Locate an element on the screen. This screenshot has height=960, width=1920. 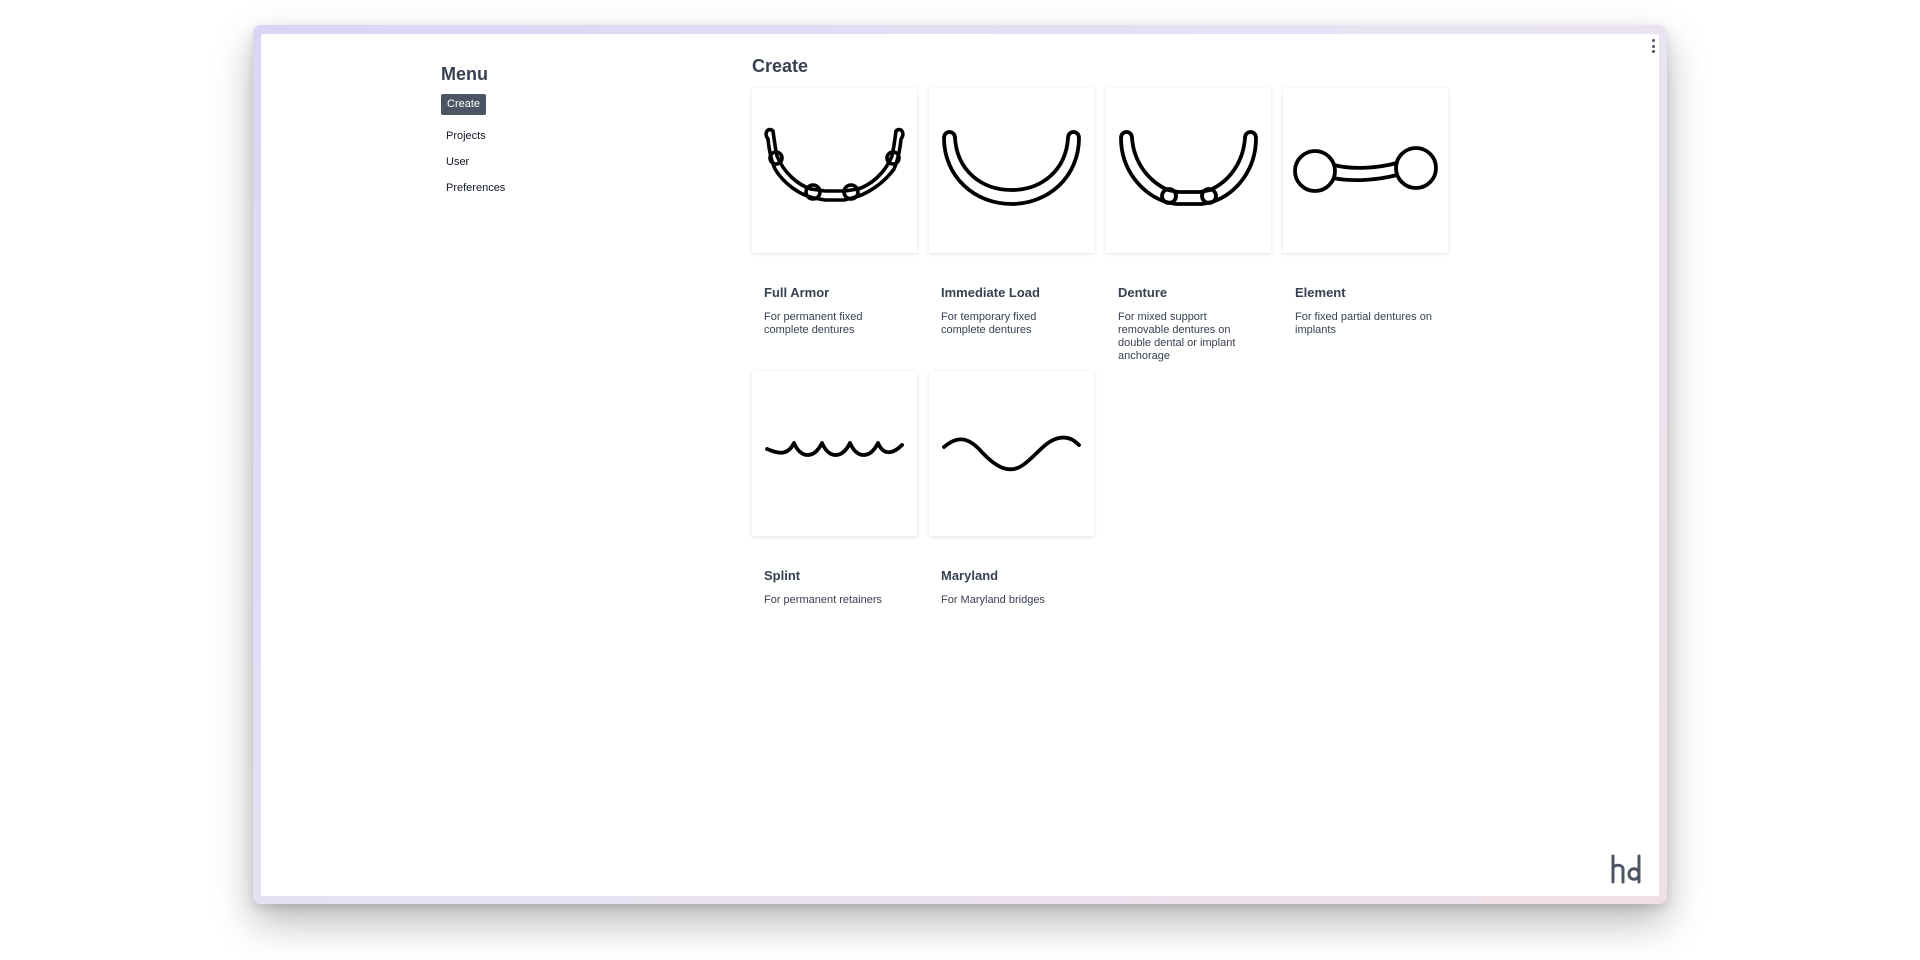
page-title: Create is located at coordinates (780, 66).